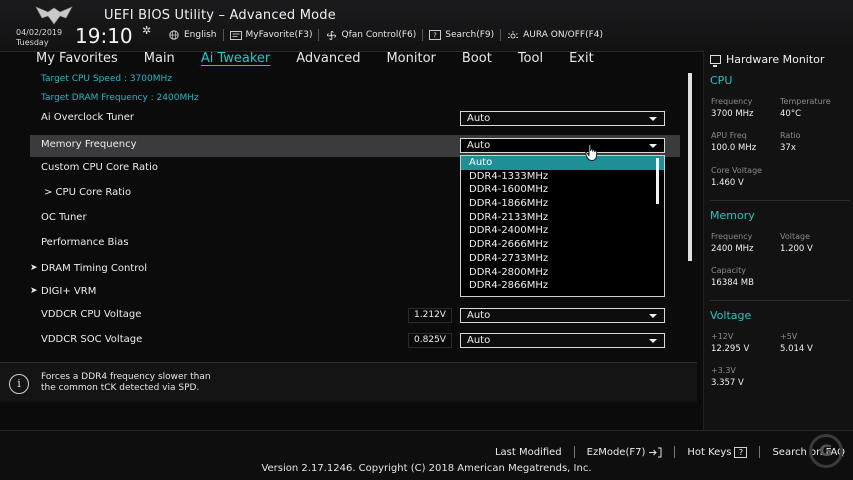 This screenshot has height=480, width=853. I want to click on setting-label: DRAM Timing Control, so click(94, 268).